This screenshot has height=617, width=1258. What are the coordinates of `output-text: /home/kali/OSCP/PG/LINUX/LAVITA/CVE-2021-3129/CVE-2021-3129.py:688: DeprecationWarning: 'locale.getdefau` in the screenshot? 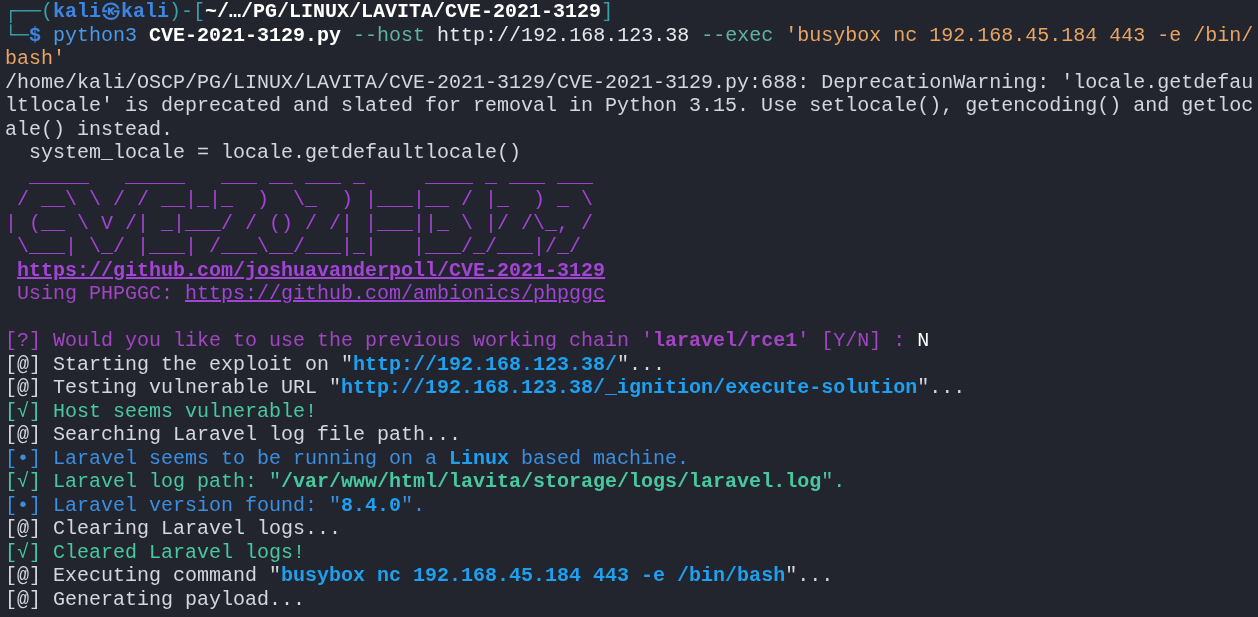 It's located at (629, 82).